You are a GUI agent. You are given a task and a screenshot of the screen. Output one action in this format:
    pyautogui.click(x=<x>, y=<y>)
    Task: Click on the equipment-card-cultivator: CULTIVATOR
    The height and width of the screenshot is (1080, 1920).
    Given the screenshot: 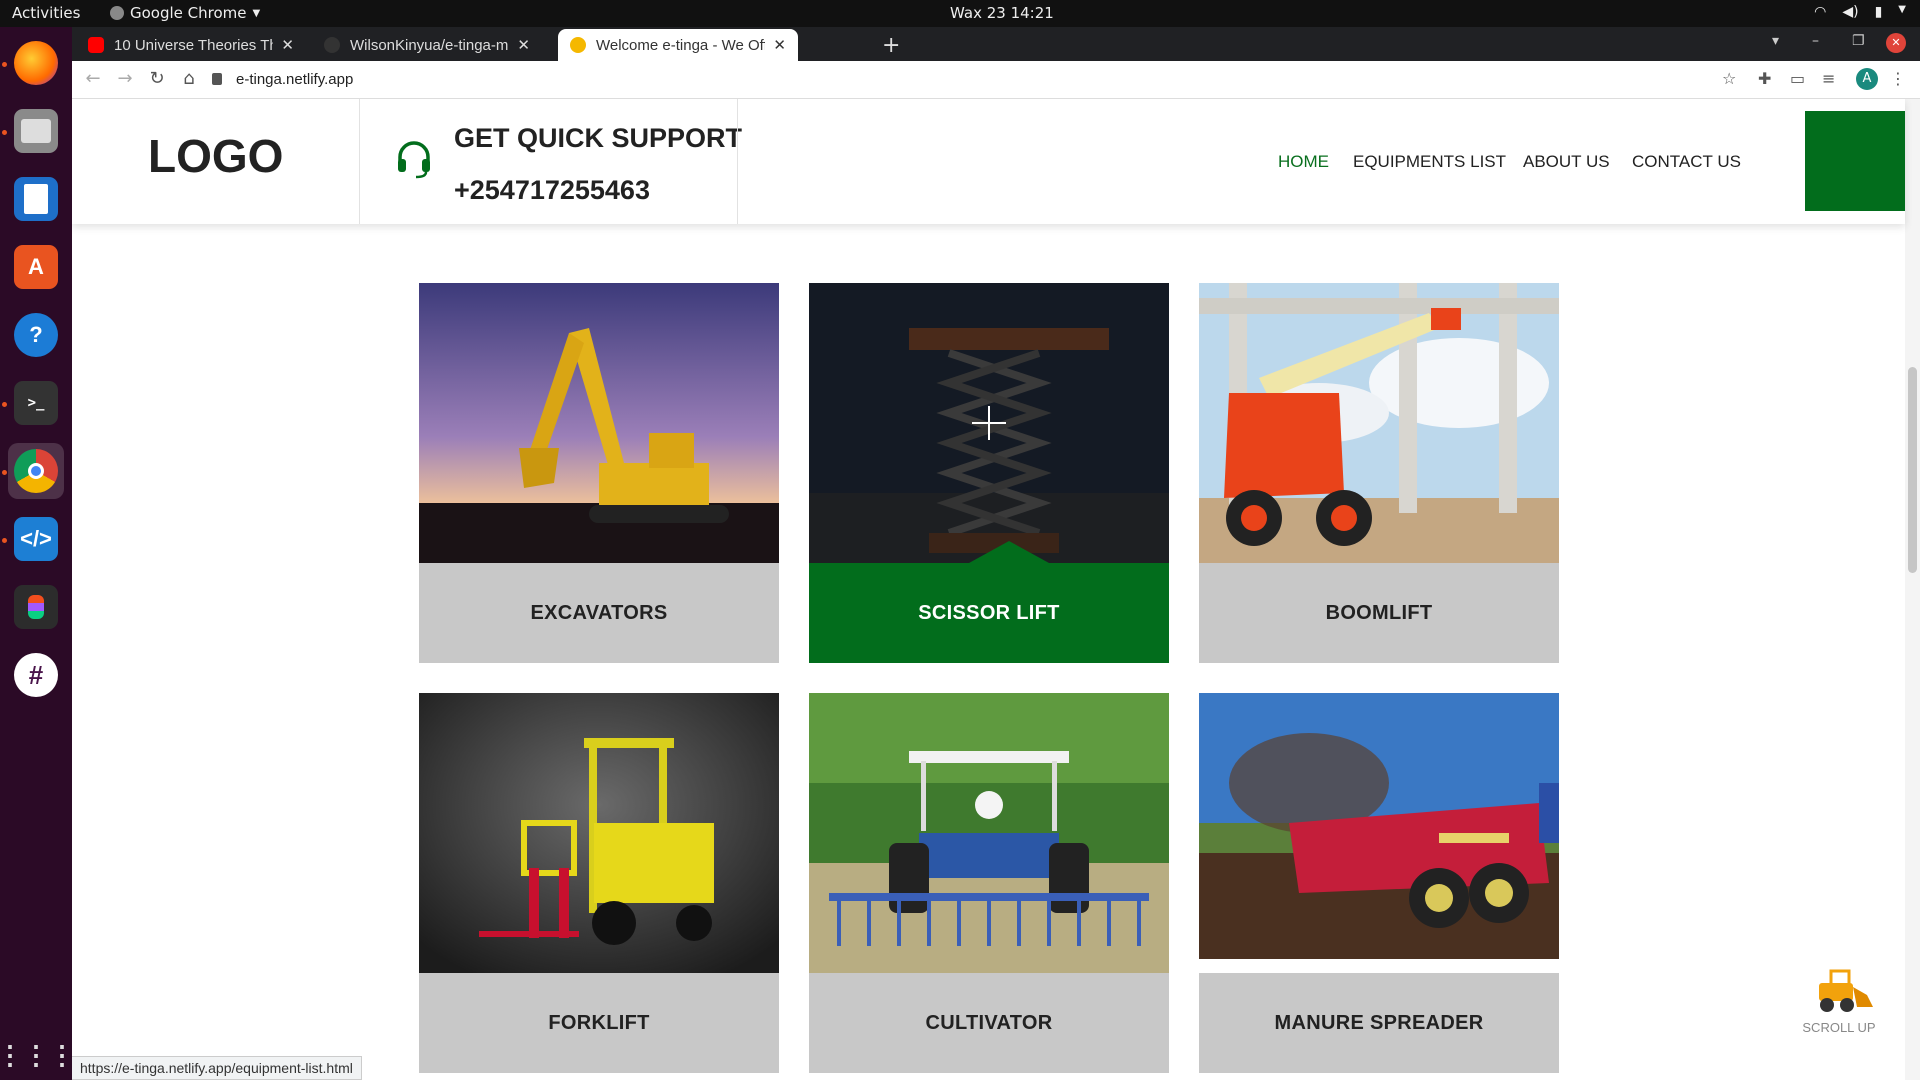 What is the action you would take?
    pyautogui.click(x=989, y=883)
    